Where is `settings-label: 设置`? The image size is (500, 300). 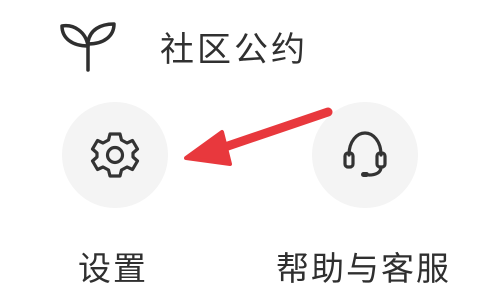
settings-label: 设置 is located at coordinates (113, 268).